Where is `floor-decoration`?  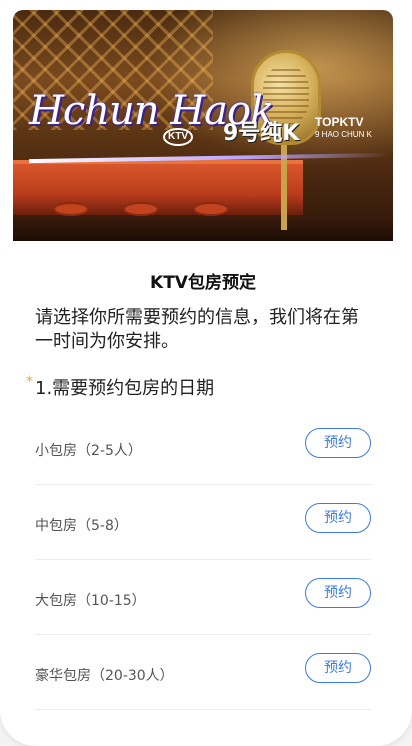
floor-decoration is located at coordinates (203, 228).